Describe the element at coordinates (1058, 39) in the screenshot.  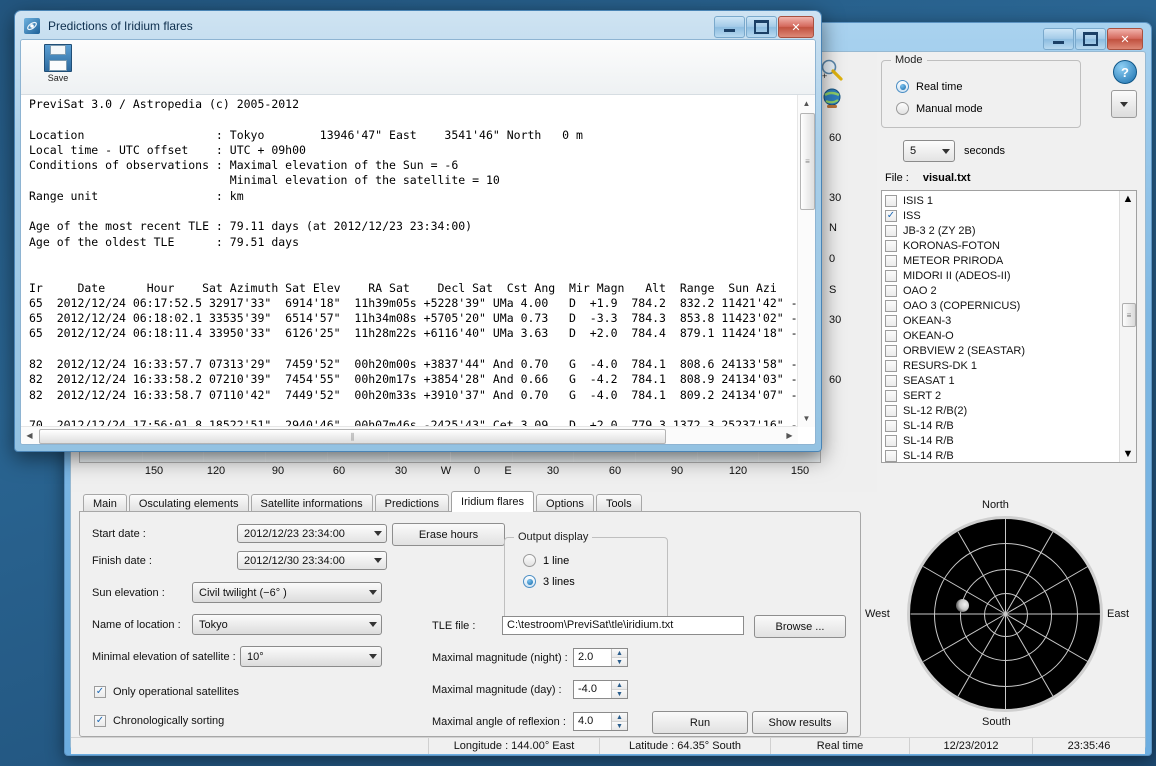
I see `minimize-button` at that location.